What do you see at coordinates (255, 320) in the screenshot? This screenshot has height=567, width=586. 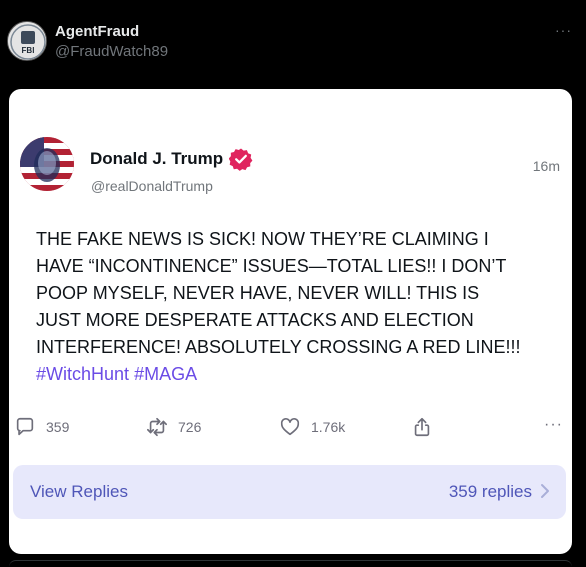 I see `post-text-line: JUST MORE DESPERATE ATTACKS AND ELECTION` at bounding box center [255, 320].